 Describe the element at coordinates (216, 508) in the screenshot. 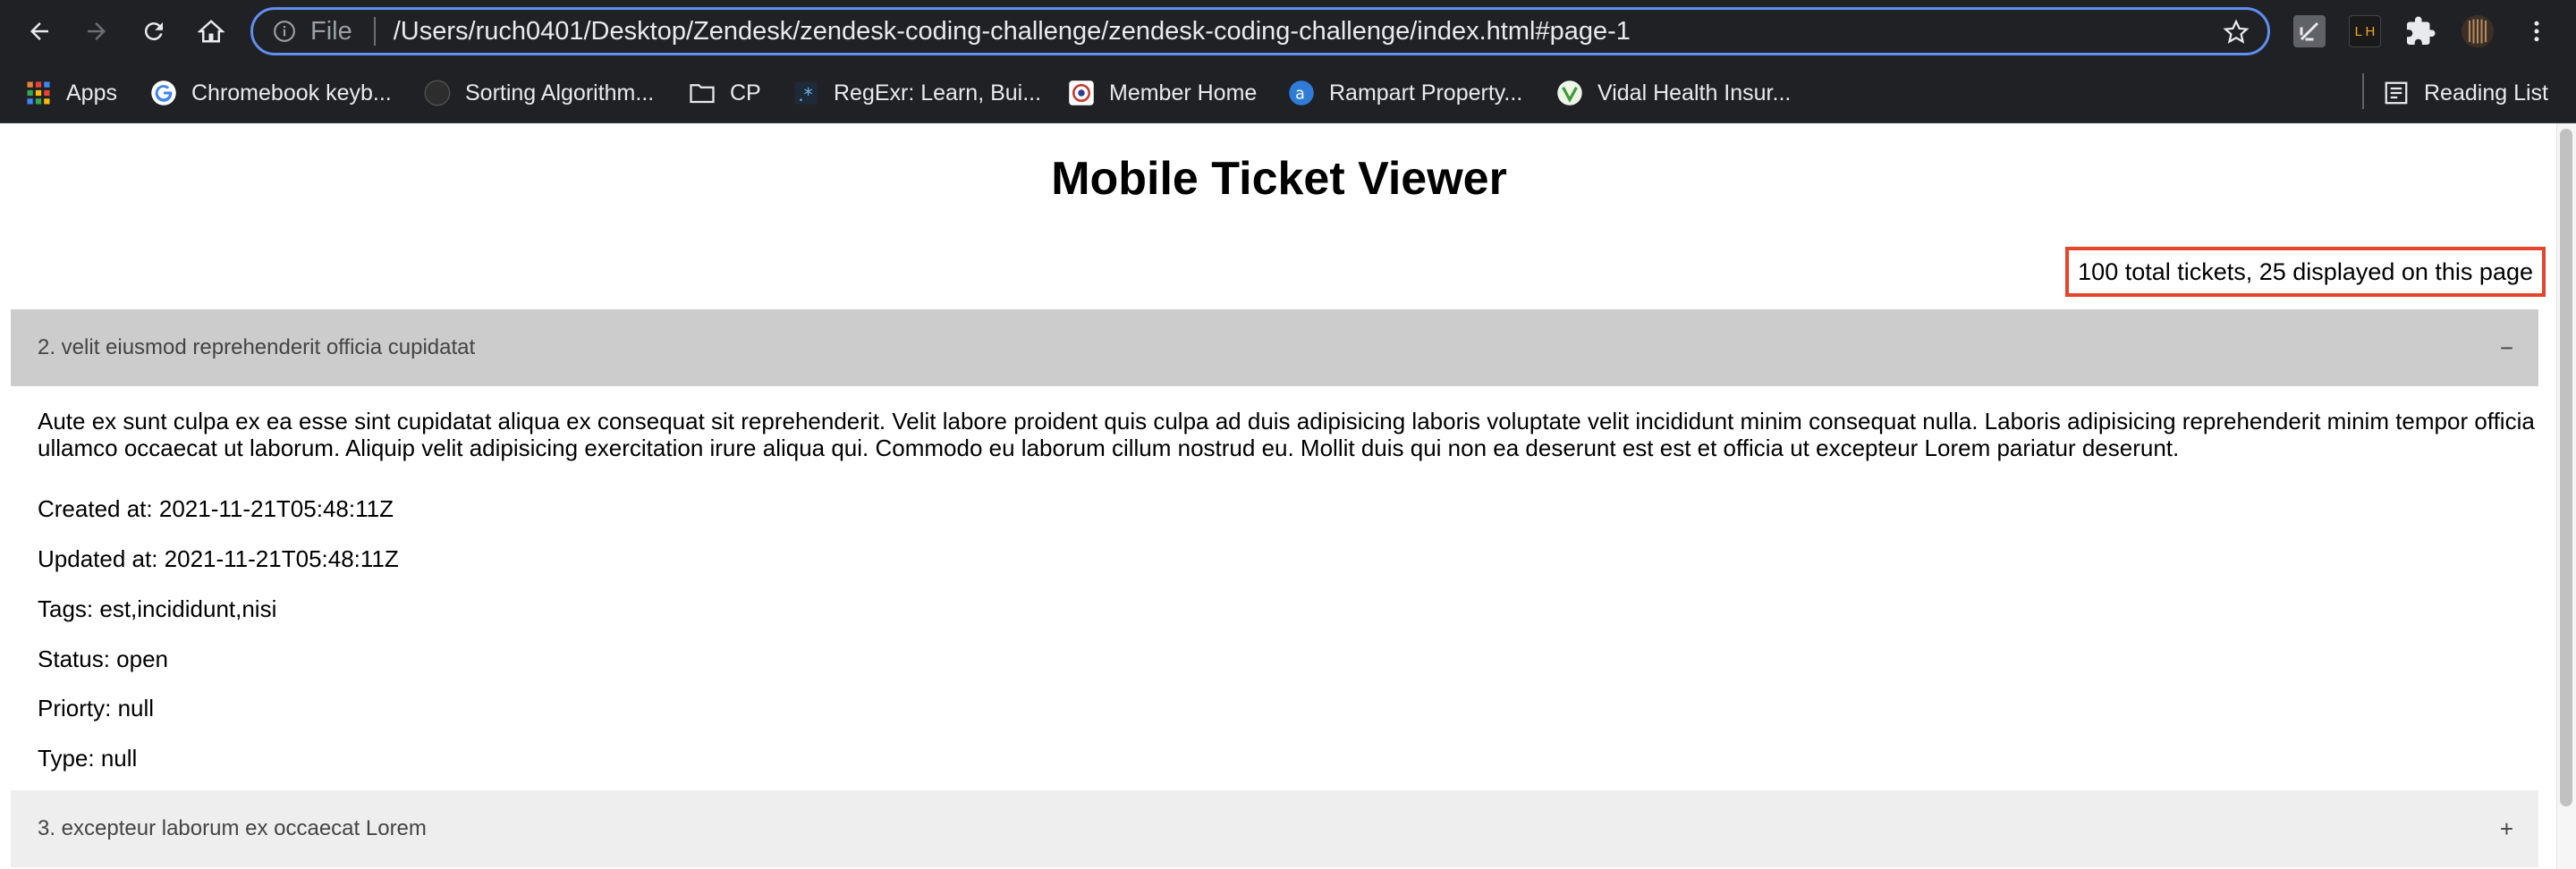

I see `ticket-created-at: Created at: 2021-11-21T05:48:11Z` at that location.